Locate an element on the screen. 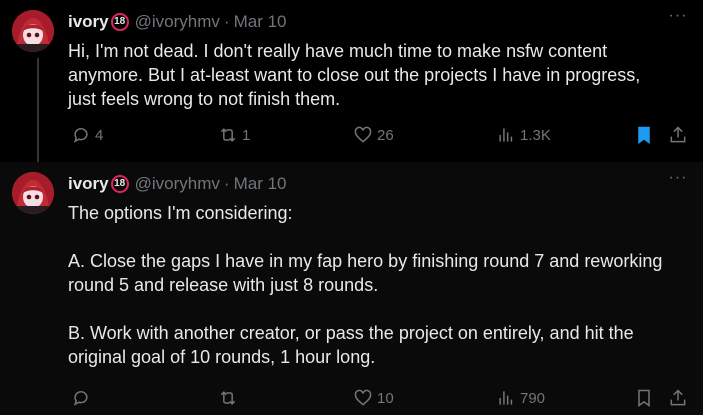 This screenshot has width=703, height=415. like-count: 10 is located at coordinates (385, 398).